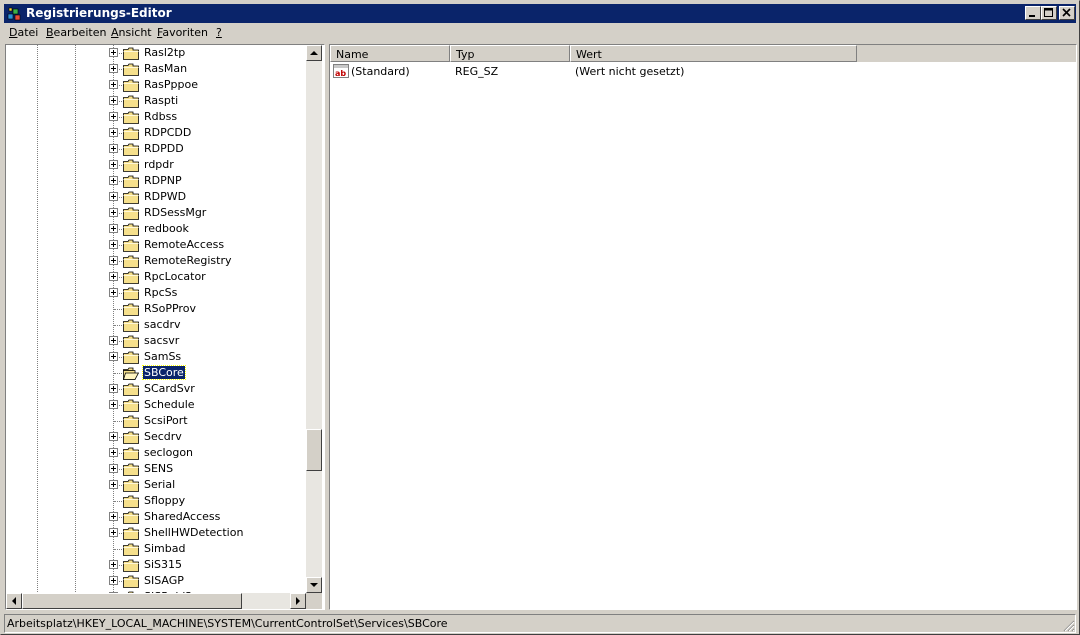 Image resolution: width=1080 pixels, height=635 pixels. What do you see at coordinates (314, 450) in the screenshot?
I see `scroll-thumb` at bounding box center [314, 450].